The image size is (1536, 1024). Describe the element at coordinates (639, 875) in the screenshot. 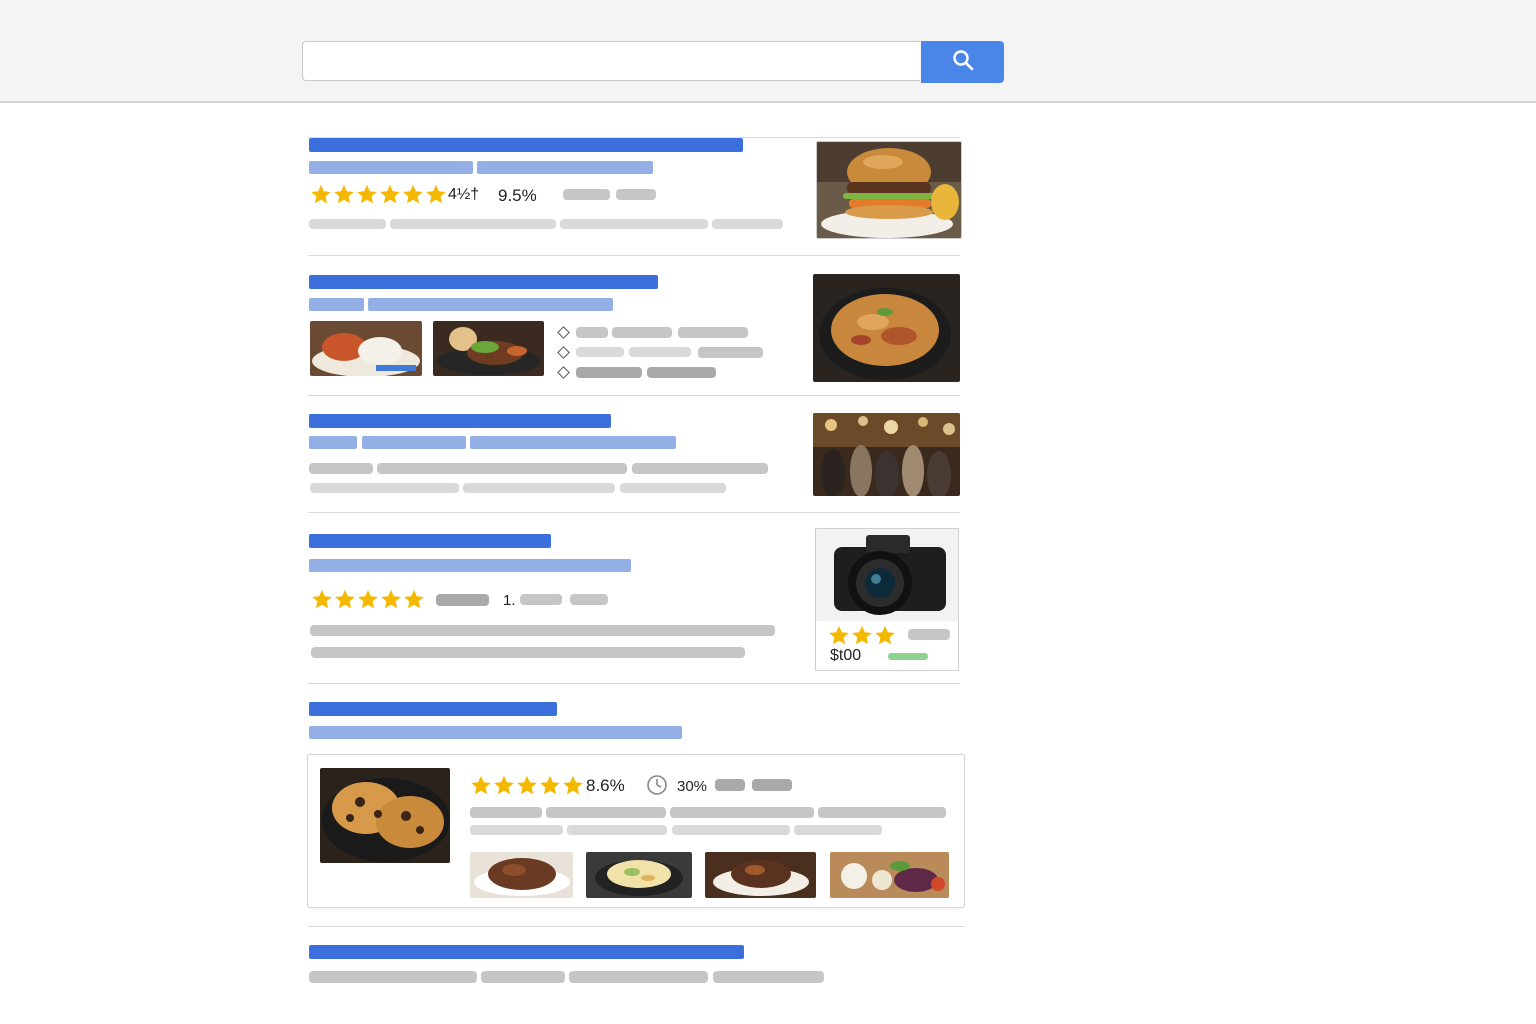

I see `pasta-salad-photo` at that location.